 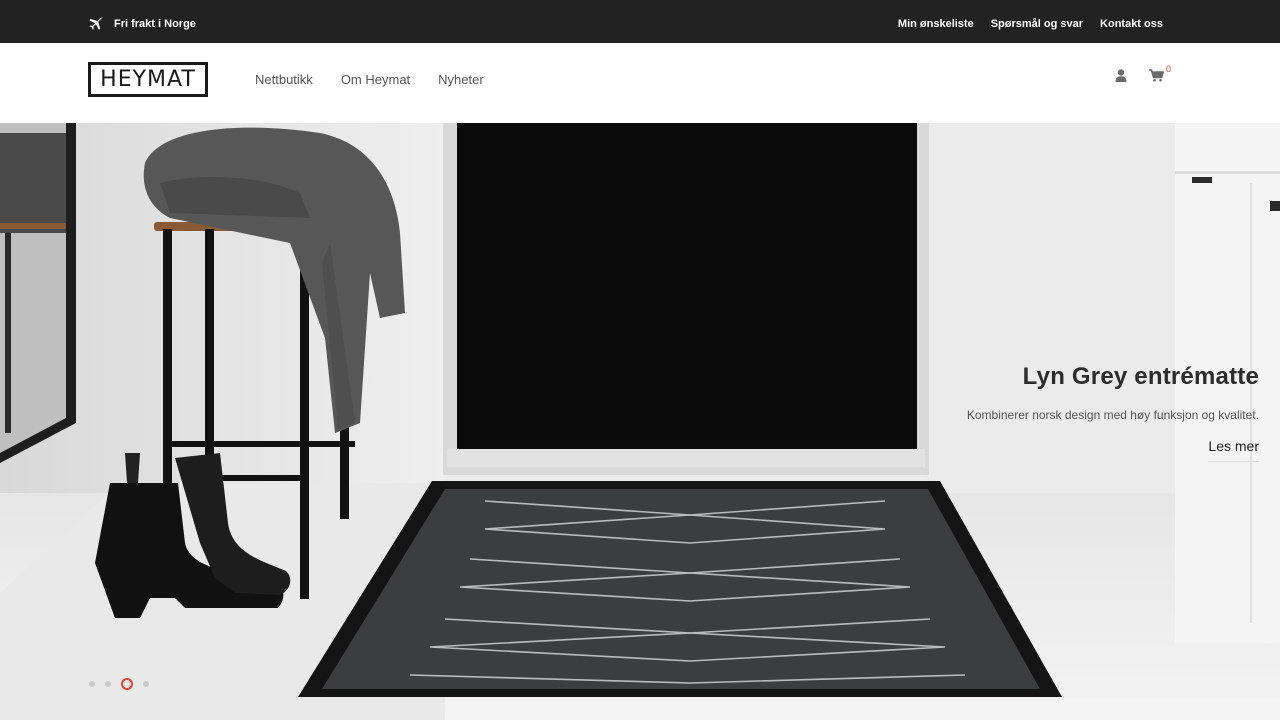 I want to click on shipping-text: Fri frakt i Norge, so click(x=155, y=24).